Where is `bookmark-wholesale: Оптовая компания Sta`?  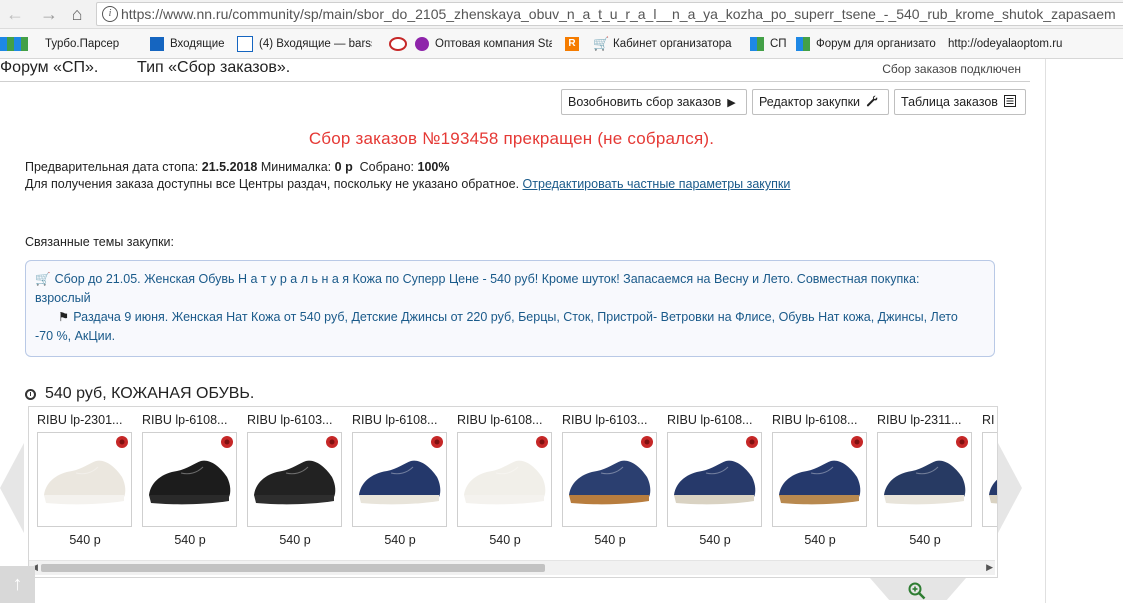 bookmark-wholesale: Оптовая компания Sta is located at coordinates (483, 44).